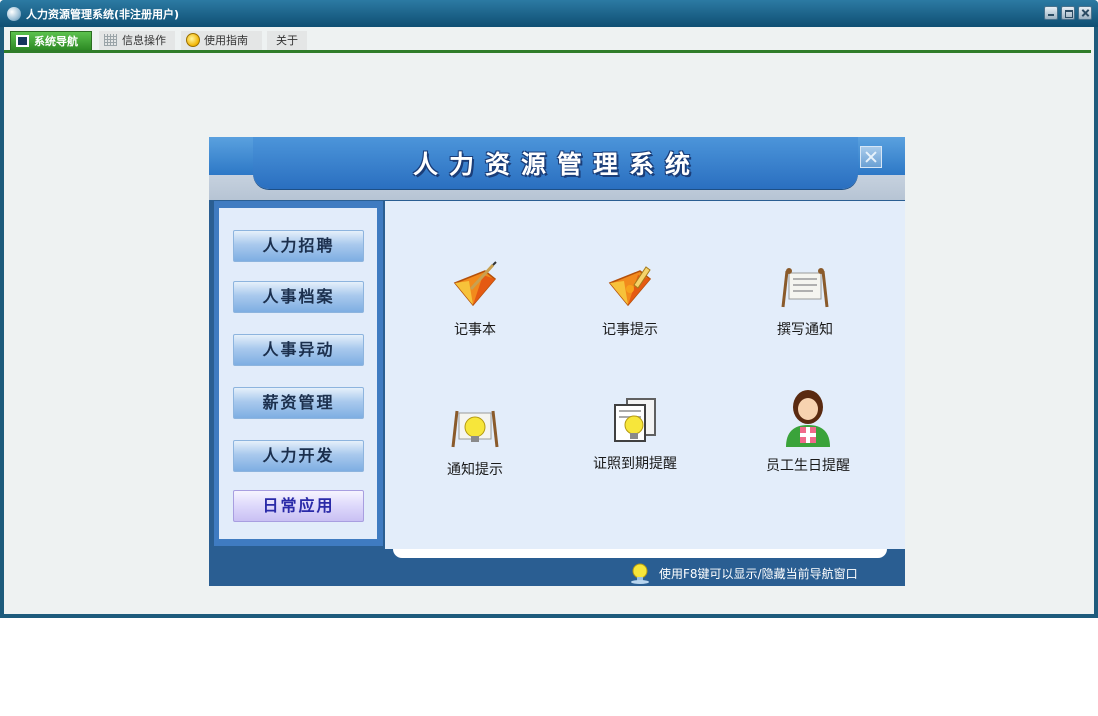 Image resolution: width=1098 pixels, height=716 pixels. What do you see at coordinates (549, 13) in the screenshot?
I see `title-bar: 人力资源管理系统(非注册用户)` at bounding box center [549, 13].